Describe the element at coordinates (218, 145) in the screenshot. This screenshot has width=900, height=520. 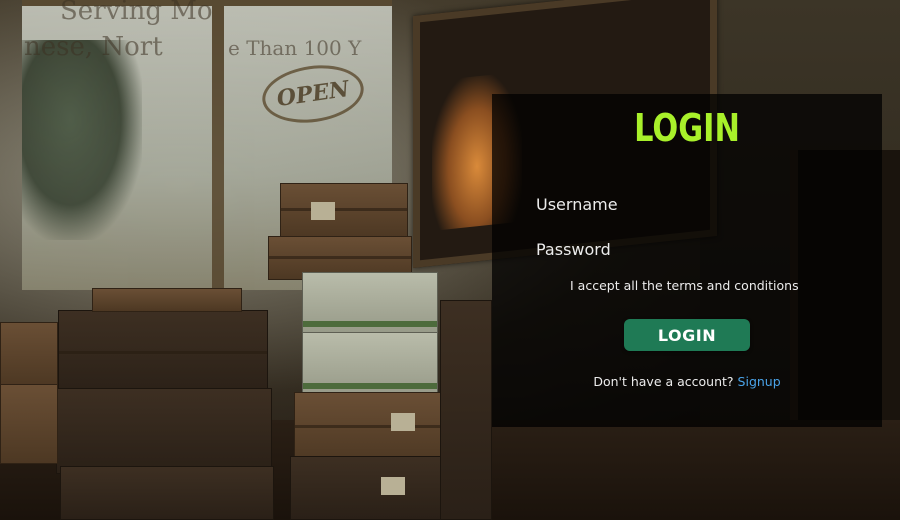
I see `window-mullion` at that location.